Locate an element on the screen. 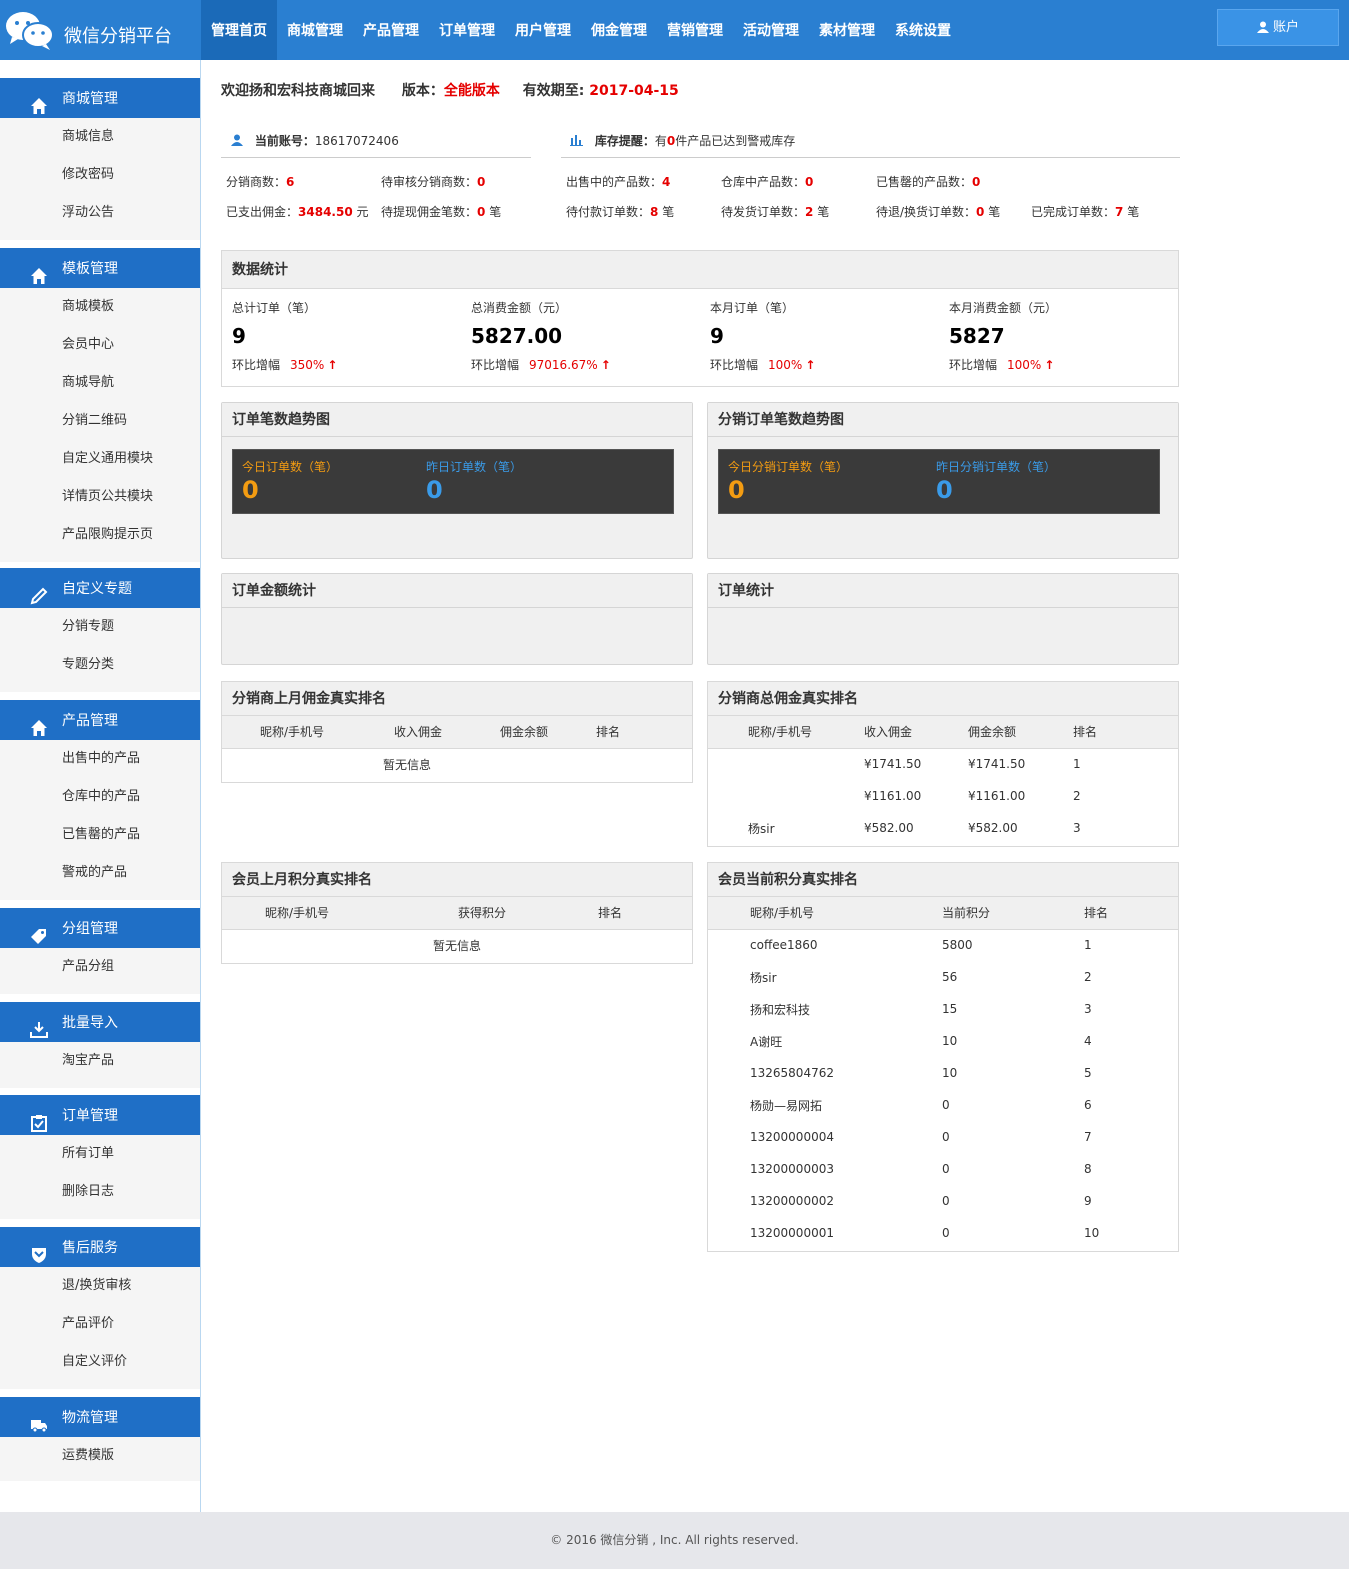 This screenshot has height=1569, width=1349. nav-item: 系统设置 is located at coordinates (923, 30).